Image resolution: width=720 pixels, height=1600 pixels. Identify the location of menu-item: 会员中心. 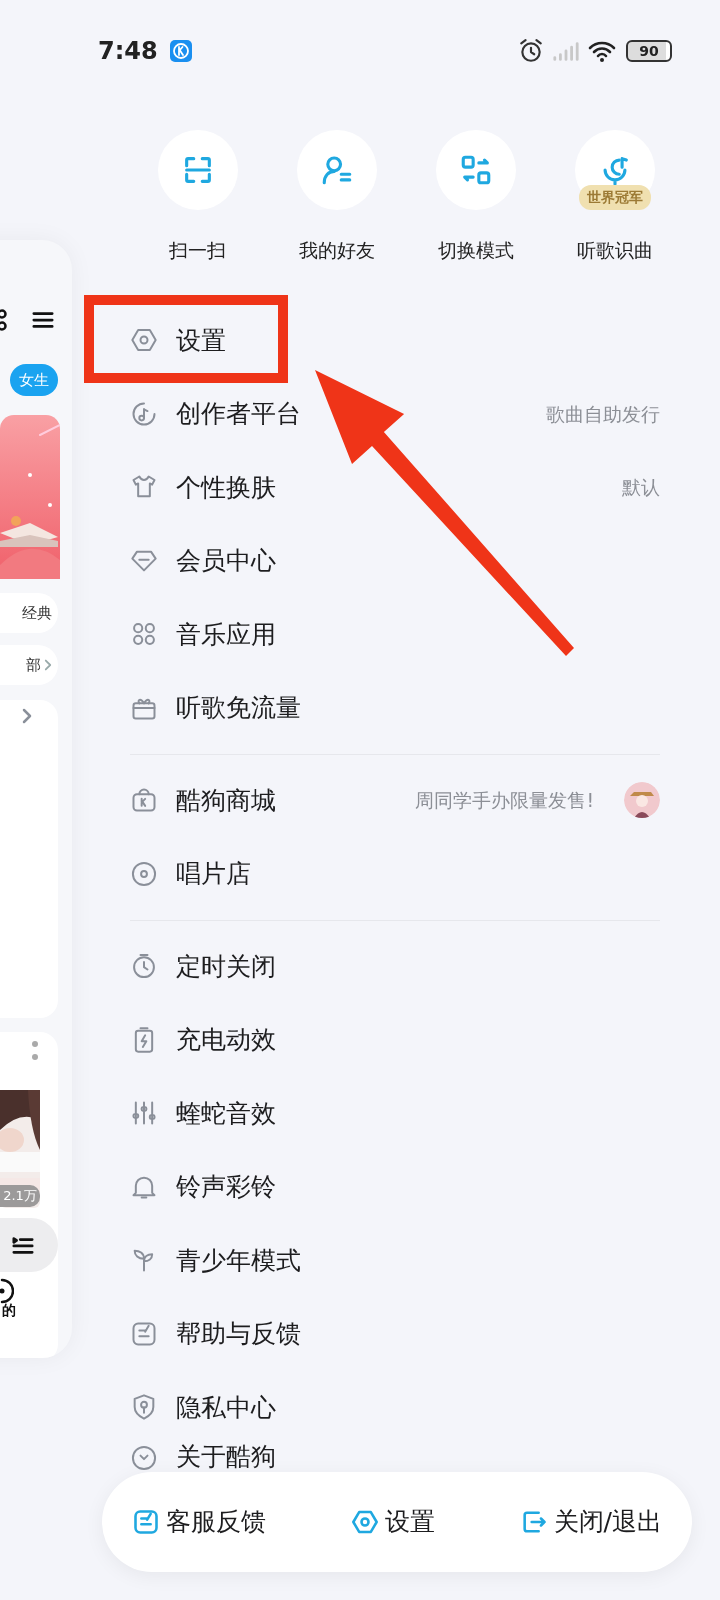
(395, 561).